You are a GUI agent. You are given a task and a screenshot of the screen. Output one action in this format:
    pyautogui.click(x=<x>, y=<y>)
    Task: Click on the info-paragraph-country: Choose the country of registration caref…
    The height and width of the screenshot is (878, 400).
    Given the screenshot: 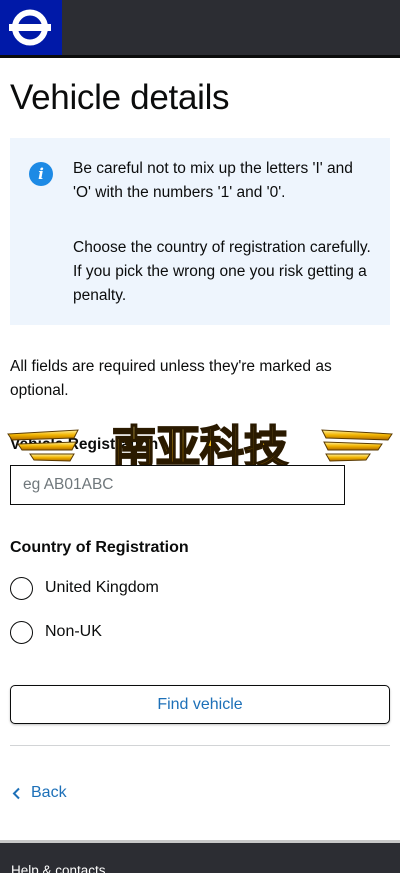 What is the action you would take?
    pyautogui.click(x=222, y=271)
    